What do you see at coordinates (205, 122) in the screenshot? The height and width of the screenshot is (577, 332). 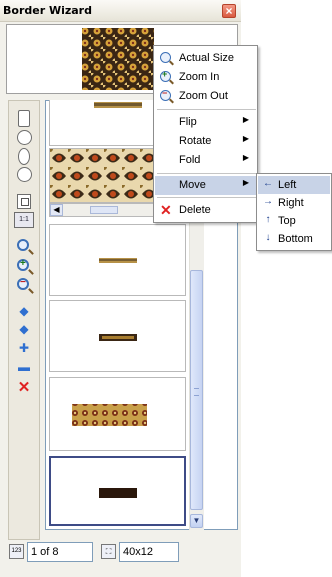 I see `menu-item-flip: Flip ▶` at bounding box center [205, 122].